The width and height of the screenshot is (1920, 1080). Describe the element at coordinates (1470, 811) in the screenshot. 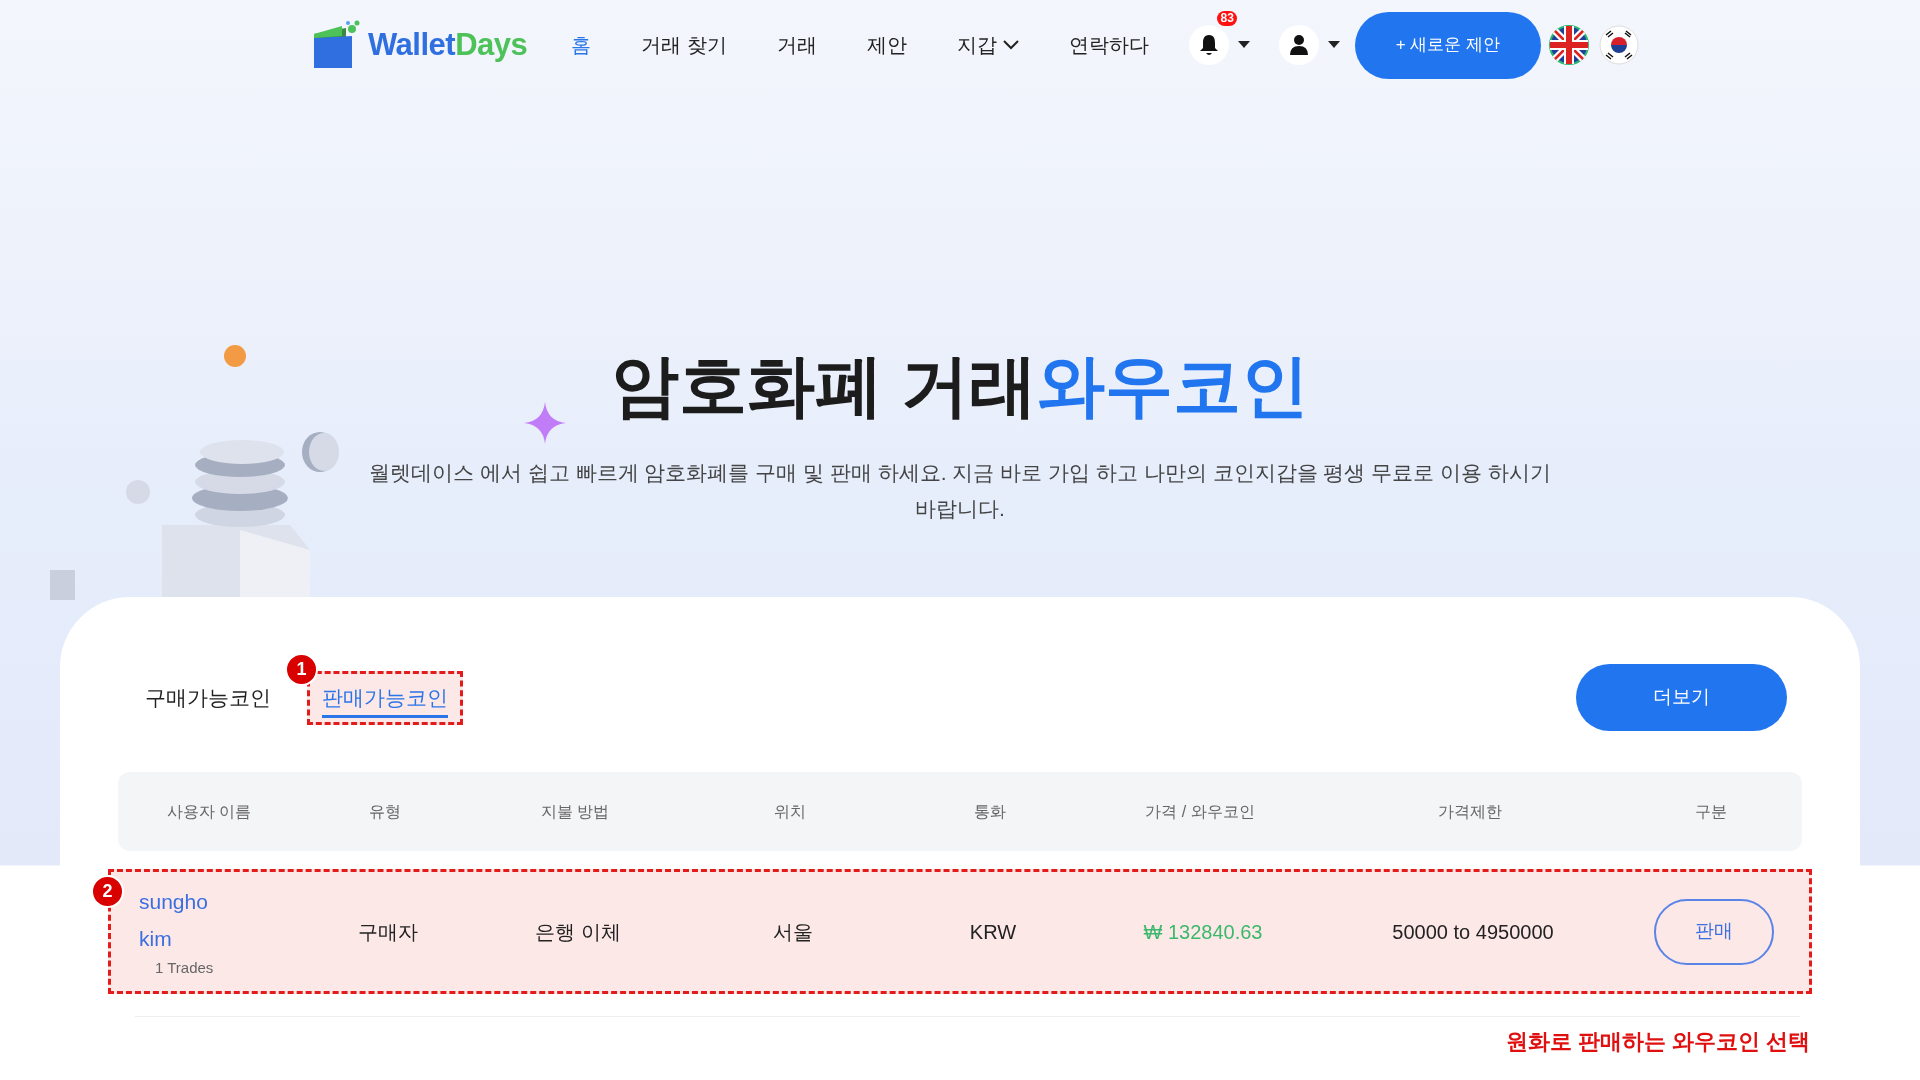

I see `column-header: 가격제한` at that location.